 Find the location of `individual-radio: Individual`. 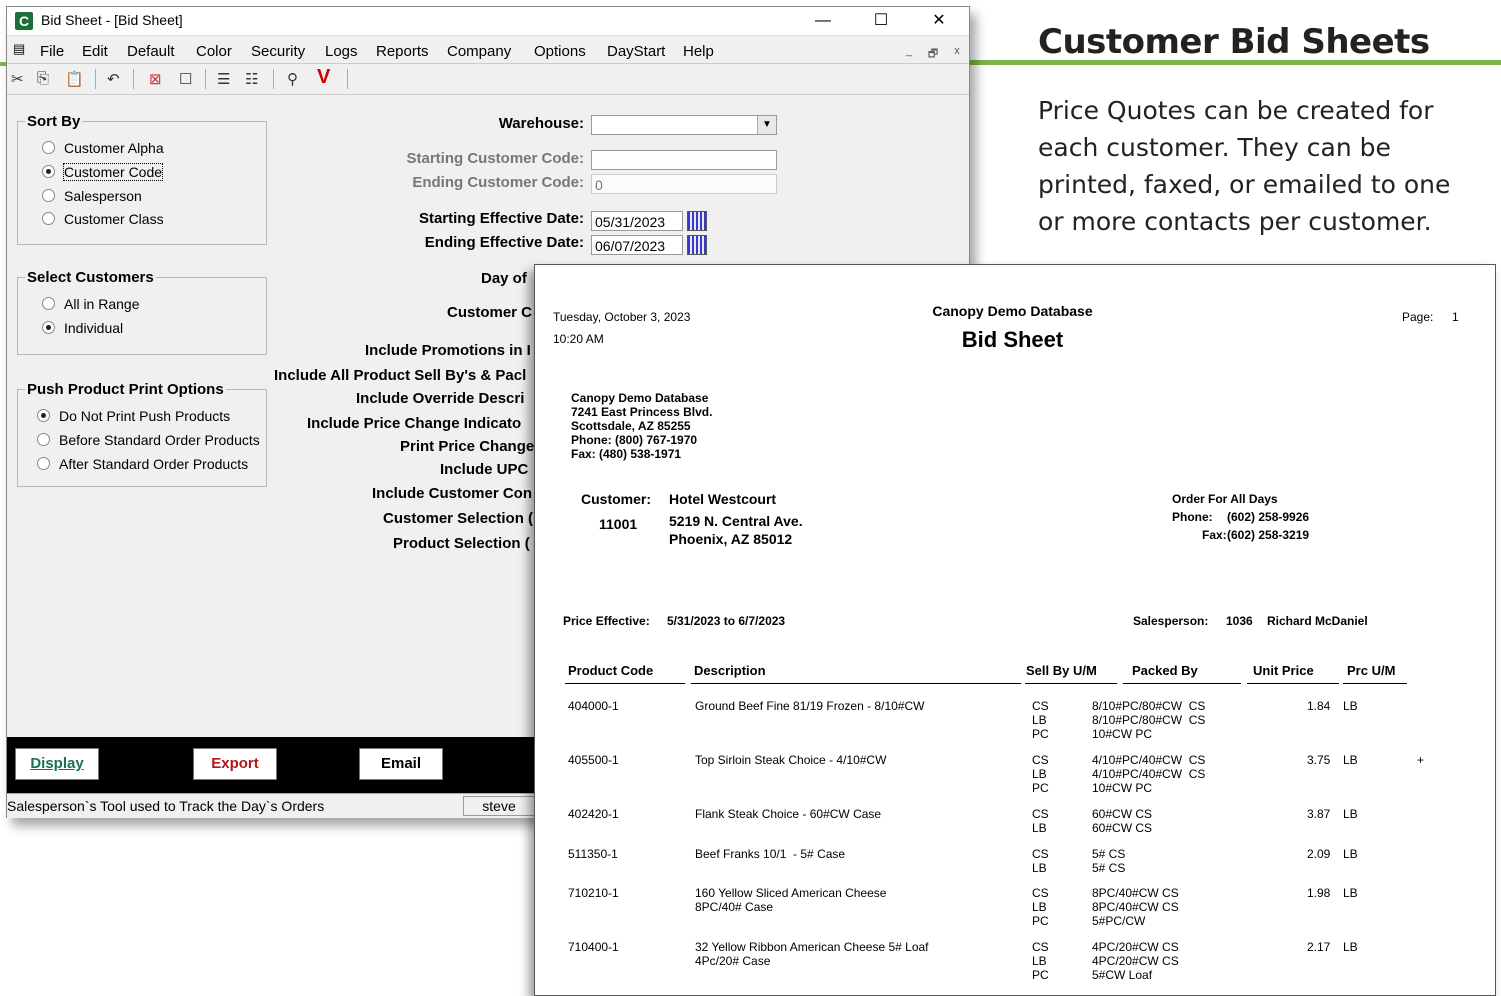

individual-radio: Individual is located at coordinates (82, 328).